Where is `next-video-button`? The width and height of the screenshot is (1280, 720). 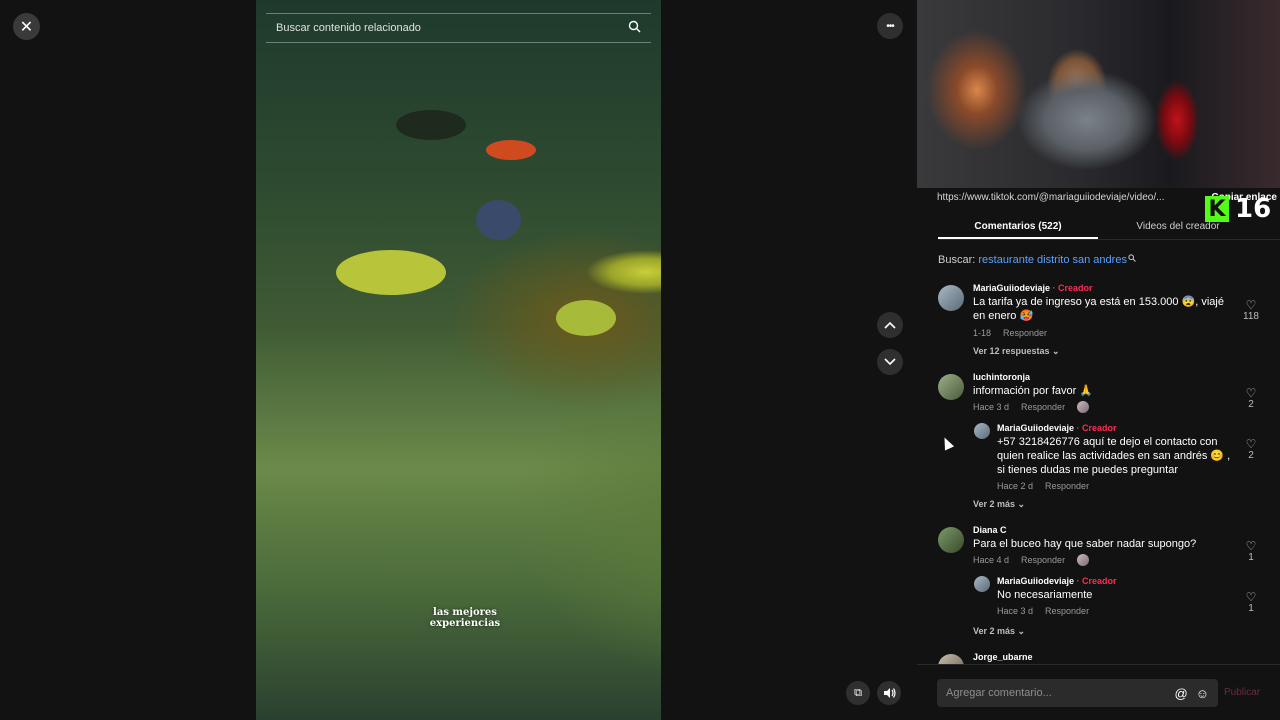
next-video-button is located at coordinates (890, 362).